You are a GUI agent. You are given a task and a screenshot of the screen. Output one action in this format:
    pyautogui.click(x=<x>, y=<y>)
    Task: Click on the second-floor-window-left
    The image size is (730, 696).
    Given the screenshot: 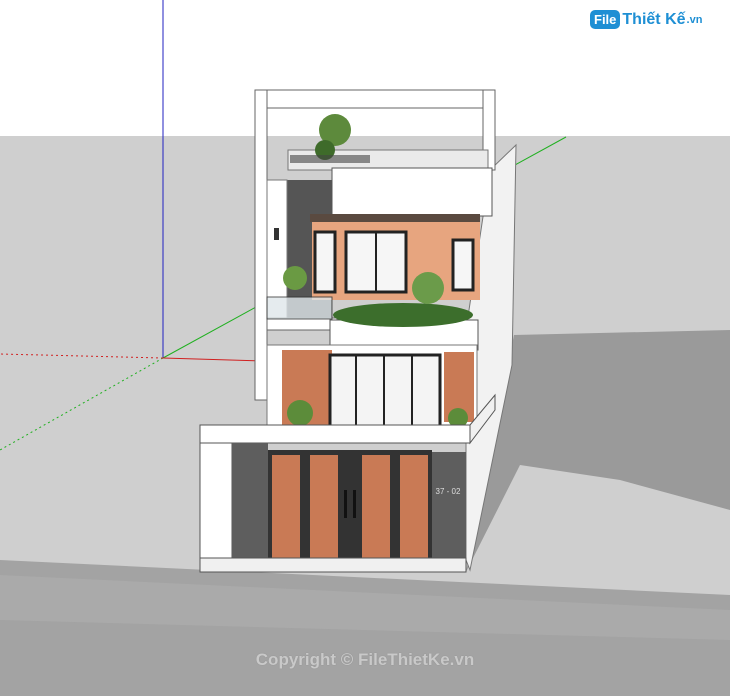 What is the action you would take?
    pyautogui.click(x=325, y=262)
    